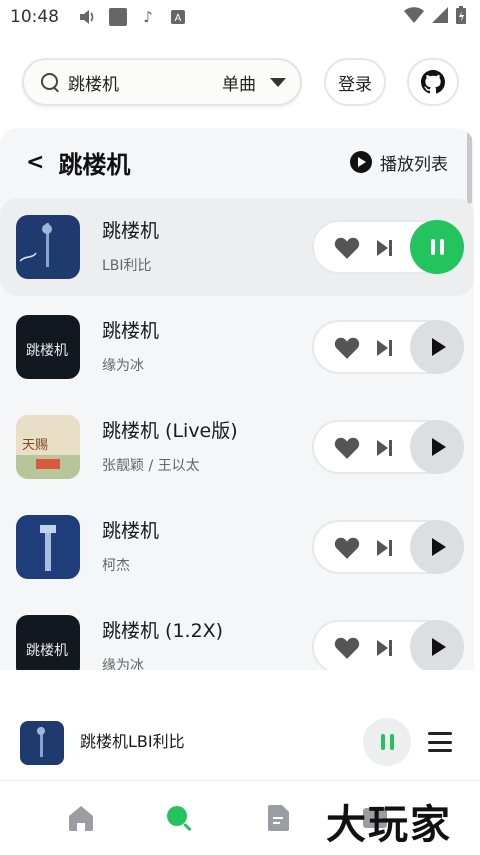 Image resolution: width=480 pixels, height=855 pixels. I want to click on pause-icon, so click(437, 247).